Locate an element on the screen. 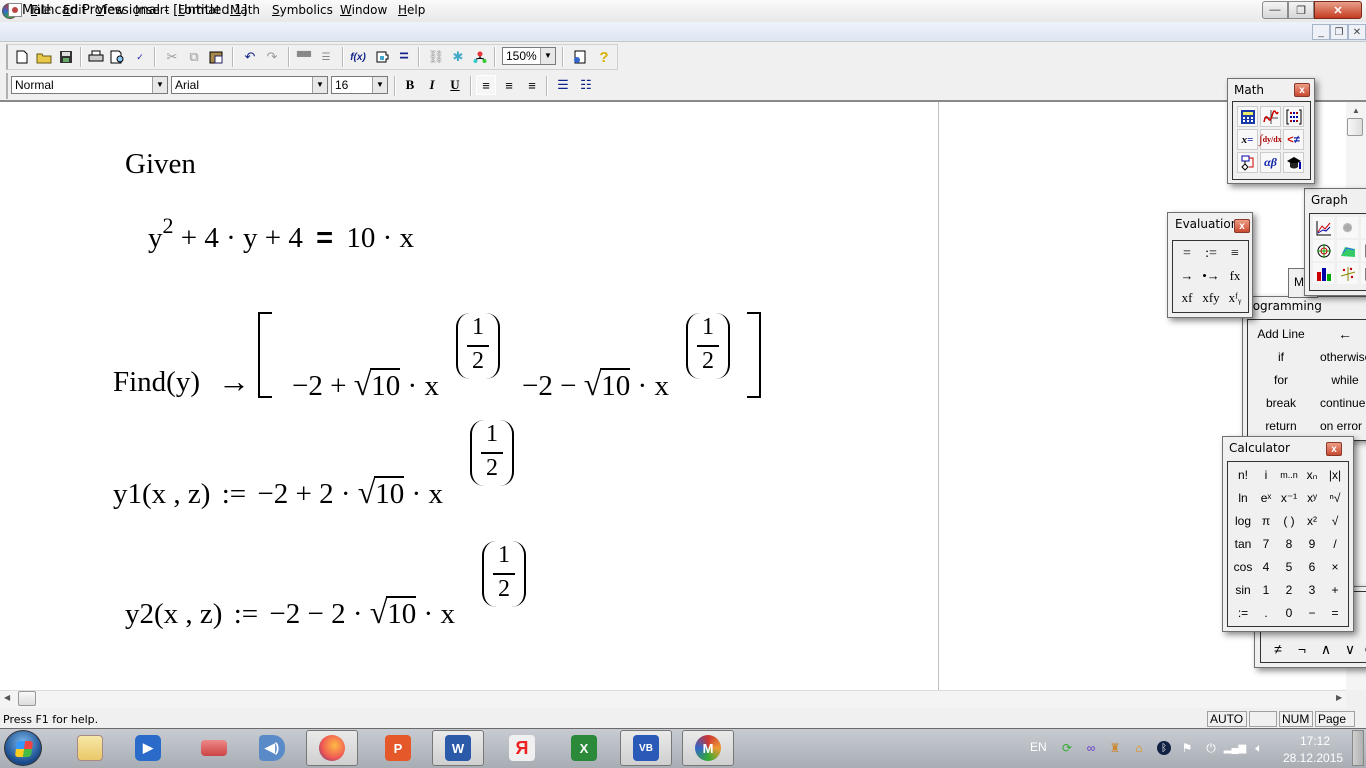 Image resolution: width=1366 pixels, height=768 pixels. scroll-right-icon: ▶ is located at coordinates (1339, 697).